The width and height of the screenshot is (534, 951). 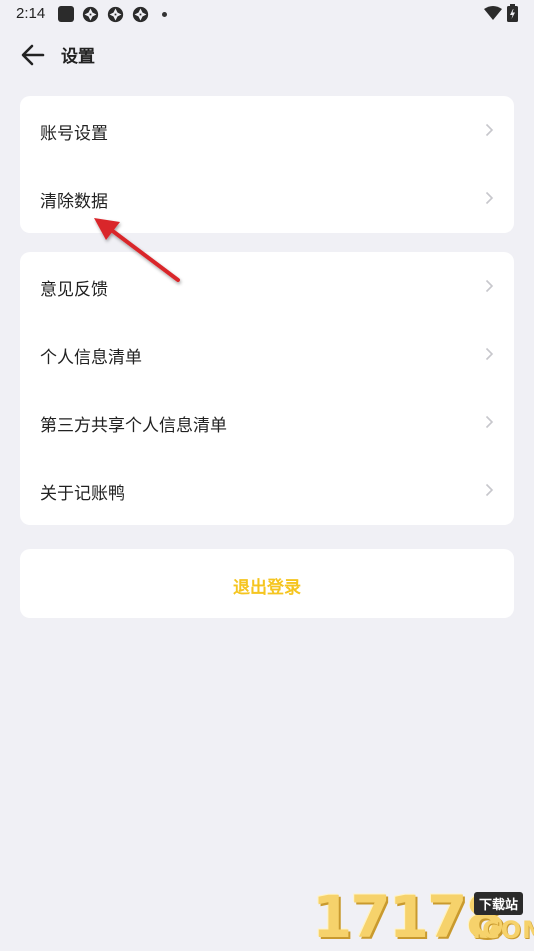 I want to click on settings-item-about: 关于记账鸭, so click(x=267, y=490).